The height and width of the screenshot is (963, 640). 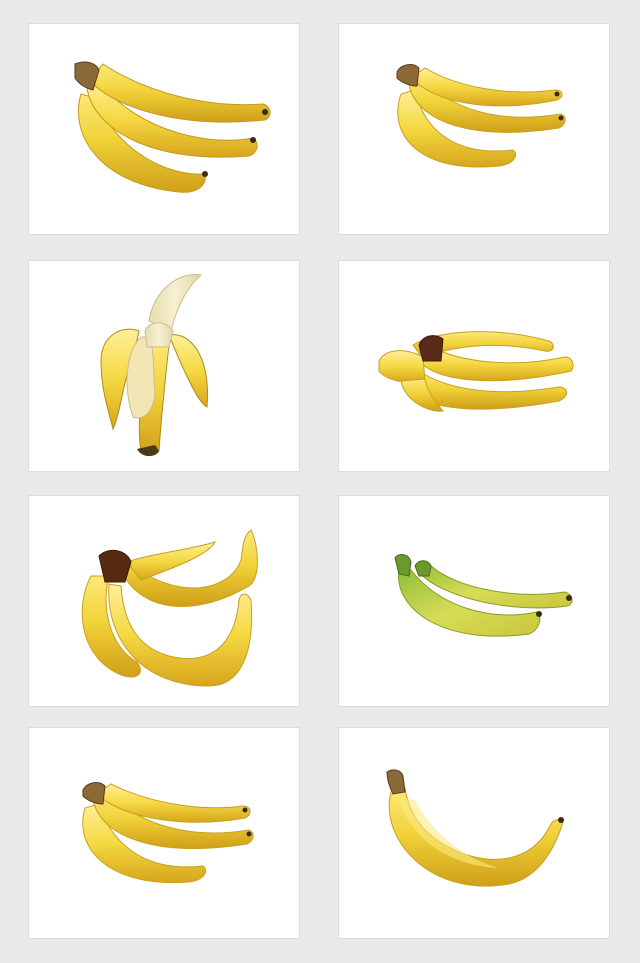 What do you see at coordinates (483, 595) in the screenshot?
I see `green-banana-pair-icon` at bounding box center [483, 595].